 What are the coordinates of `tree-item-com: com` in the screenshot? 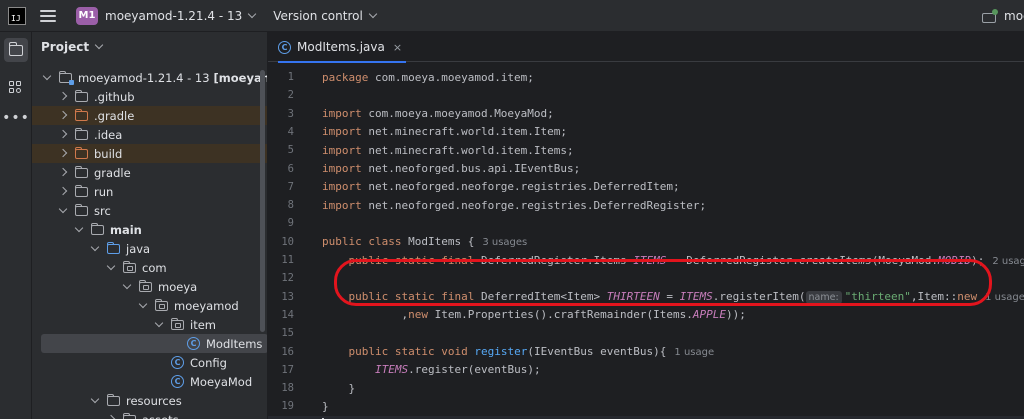 It's located at (149, 267).